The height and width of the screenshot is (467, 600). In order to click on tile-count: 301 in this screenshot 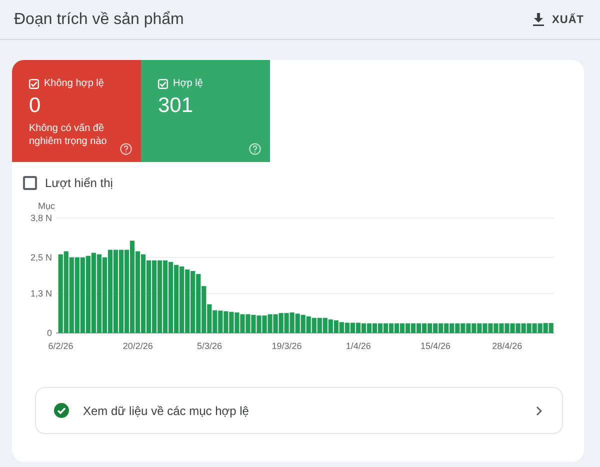, I will do `click(176, 106)`.